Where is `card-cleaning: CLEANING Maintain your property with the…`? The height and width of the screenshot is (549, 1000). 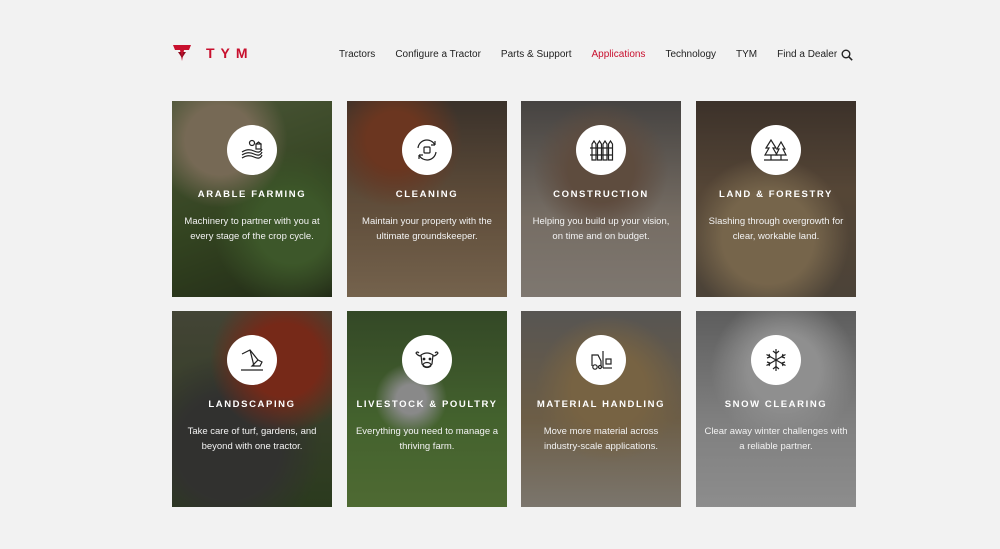
card-cleaning: CLEANING Maintain your property with the… is located at coordinates (427, 199).